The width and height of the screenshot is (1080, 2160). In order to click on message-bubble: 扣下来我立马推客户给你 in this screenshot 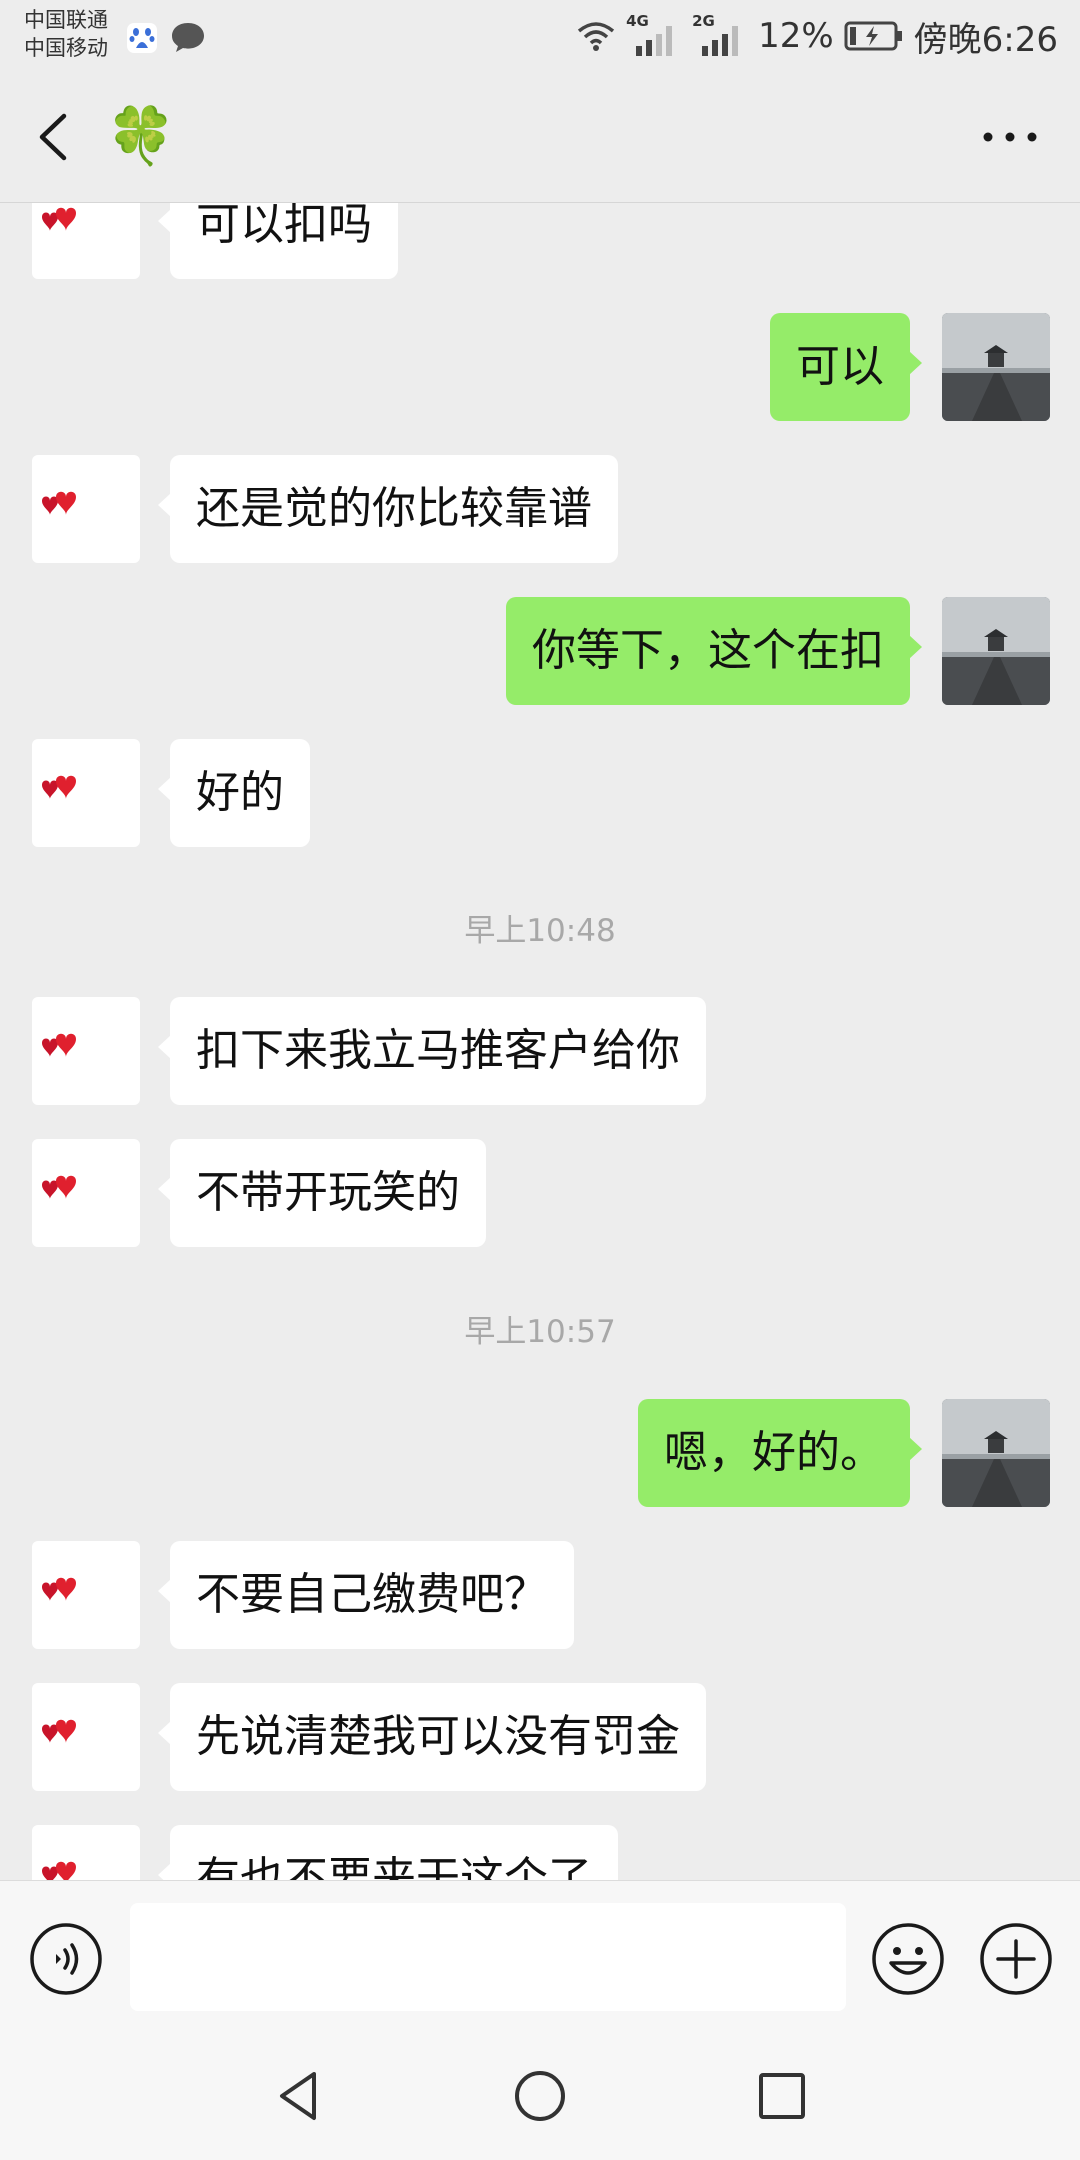, I will do `click(432, 1051)`.